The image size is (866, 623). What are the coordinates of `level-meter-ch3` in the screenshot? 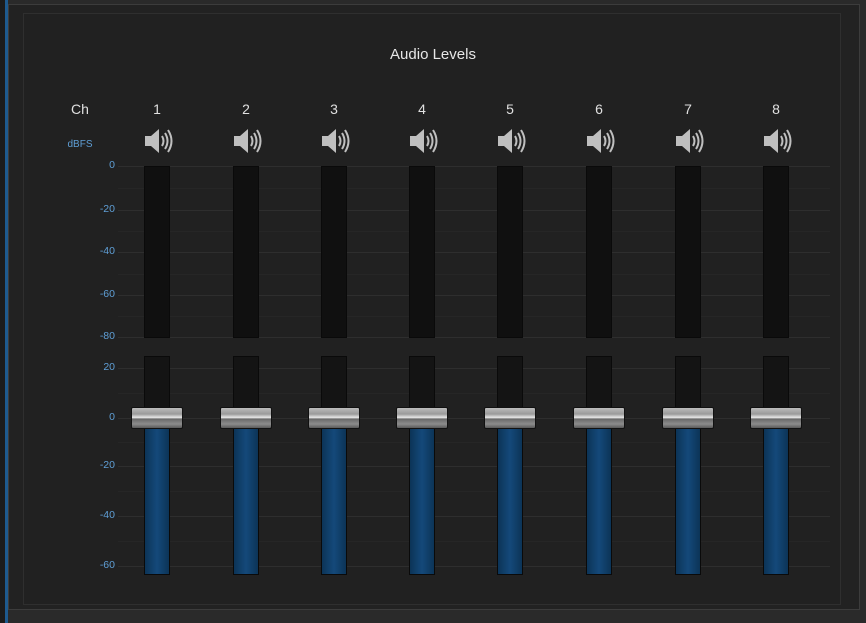 It's located at (334, 252).